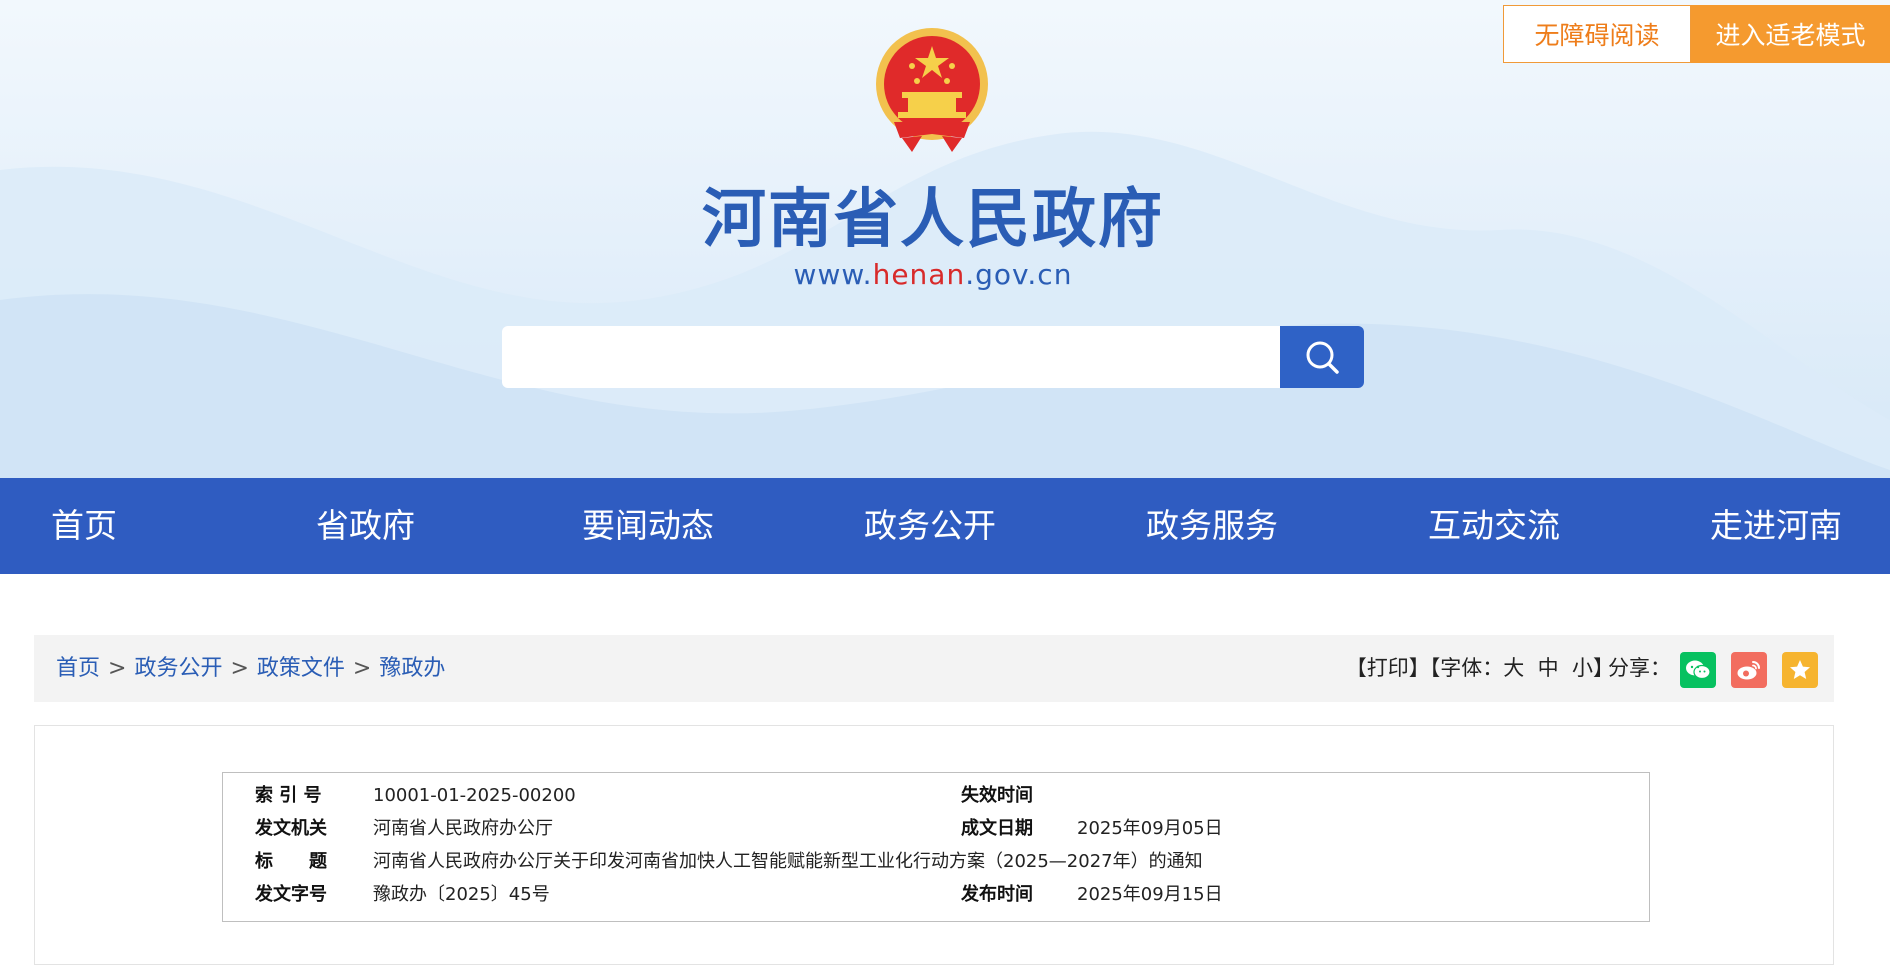 The height and width of the screenshot is (965, 1890). Describe the element at coordinates (365, 526) in the screenshot. I see `nav-item-provincial-government: 省政府` at that location.